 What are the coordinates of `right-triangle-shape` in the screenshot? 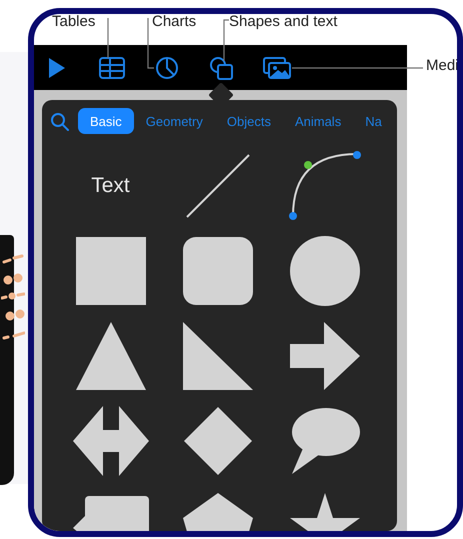 It's located at (217, 356).